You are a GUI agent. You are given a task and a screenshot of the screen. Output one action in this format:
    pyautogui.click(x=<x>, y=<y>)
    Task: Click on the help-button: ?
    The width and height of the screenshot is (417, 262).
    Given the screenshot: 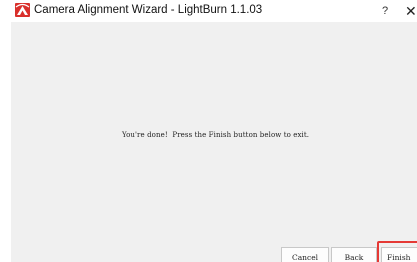 What is the action you would take?
    pyautogui.click(x=385, y=11)
    